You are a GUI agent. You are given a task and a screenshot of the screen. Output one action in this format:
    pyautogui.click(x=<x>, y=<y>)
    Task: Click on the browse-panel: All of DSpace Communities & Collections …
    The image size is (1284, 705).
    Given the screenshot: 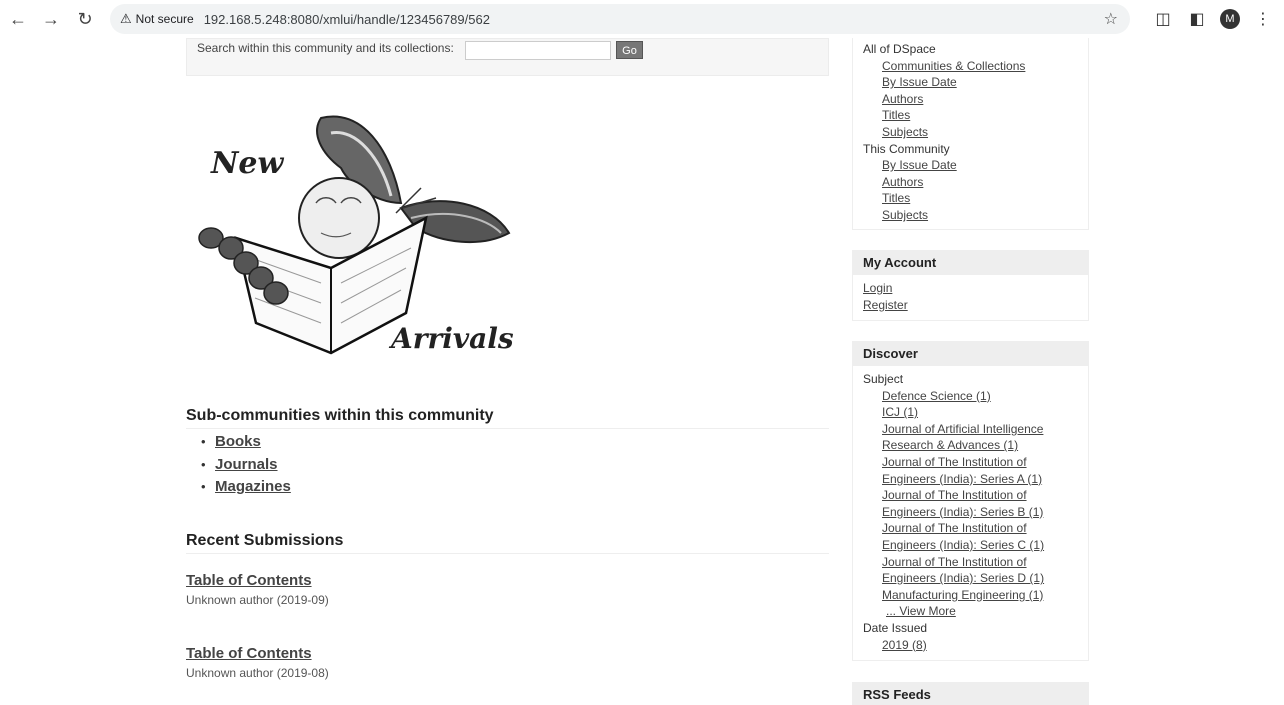 What is the action you would take?
    pyautogui.click(x=970, y=134)
    